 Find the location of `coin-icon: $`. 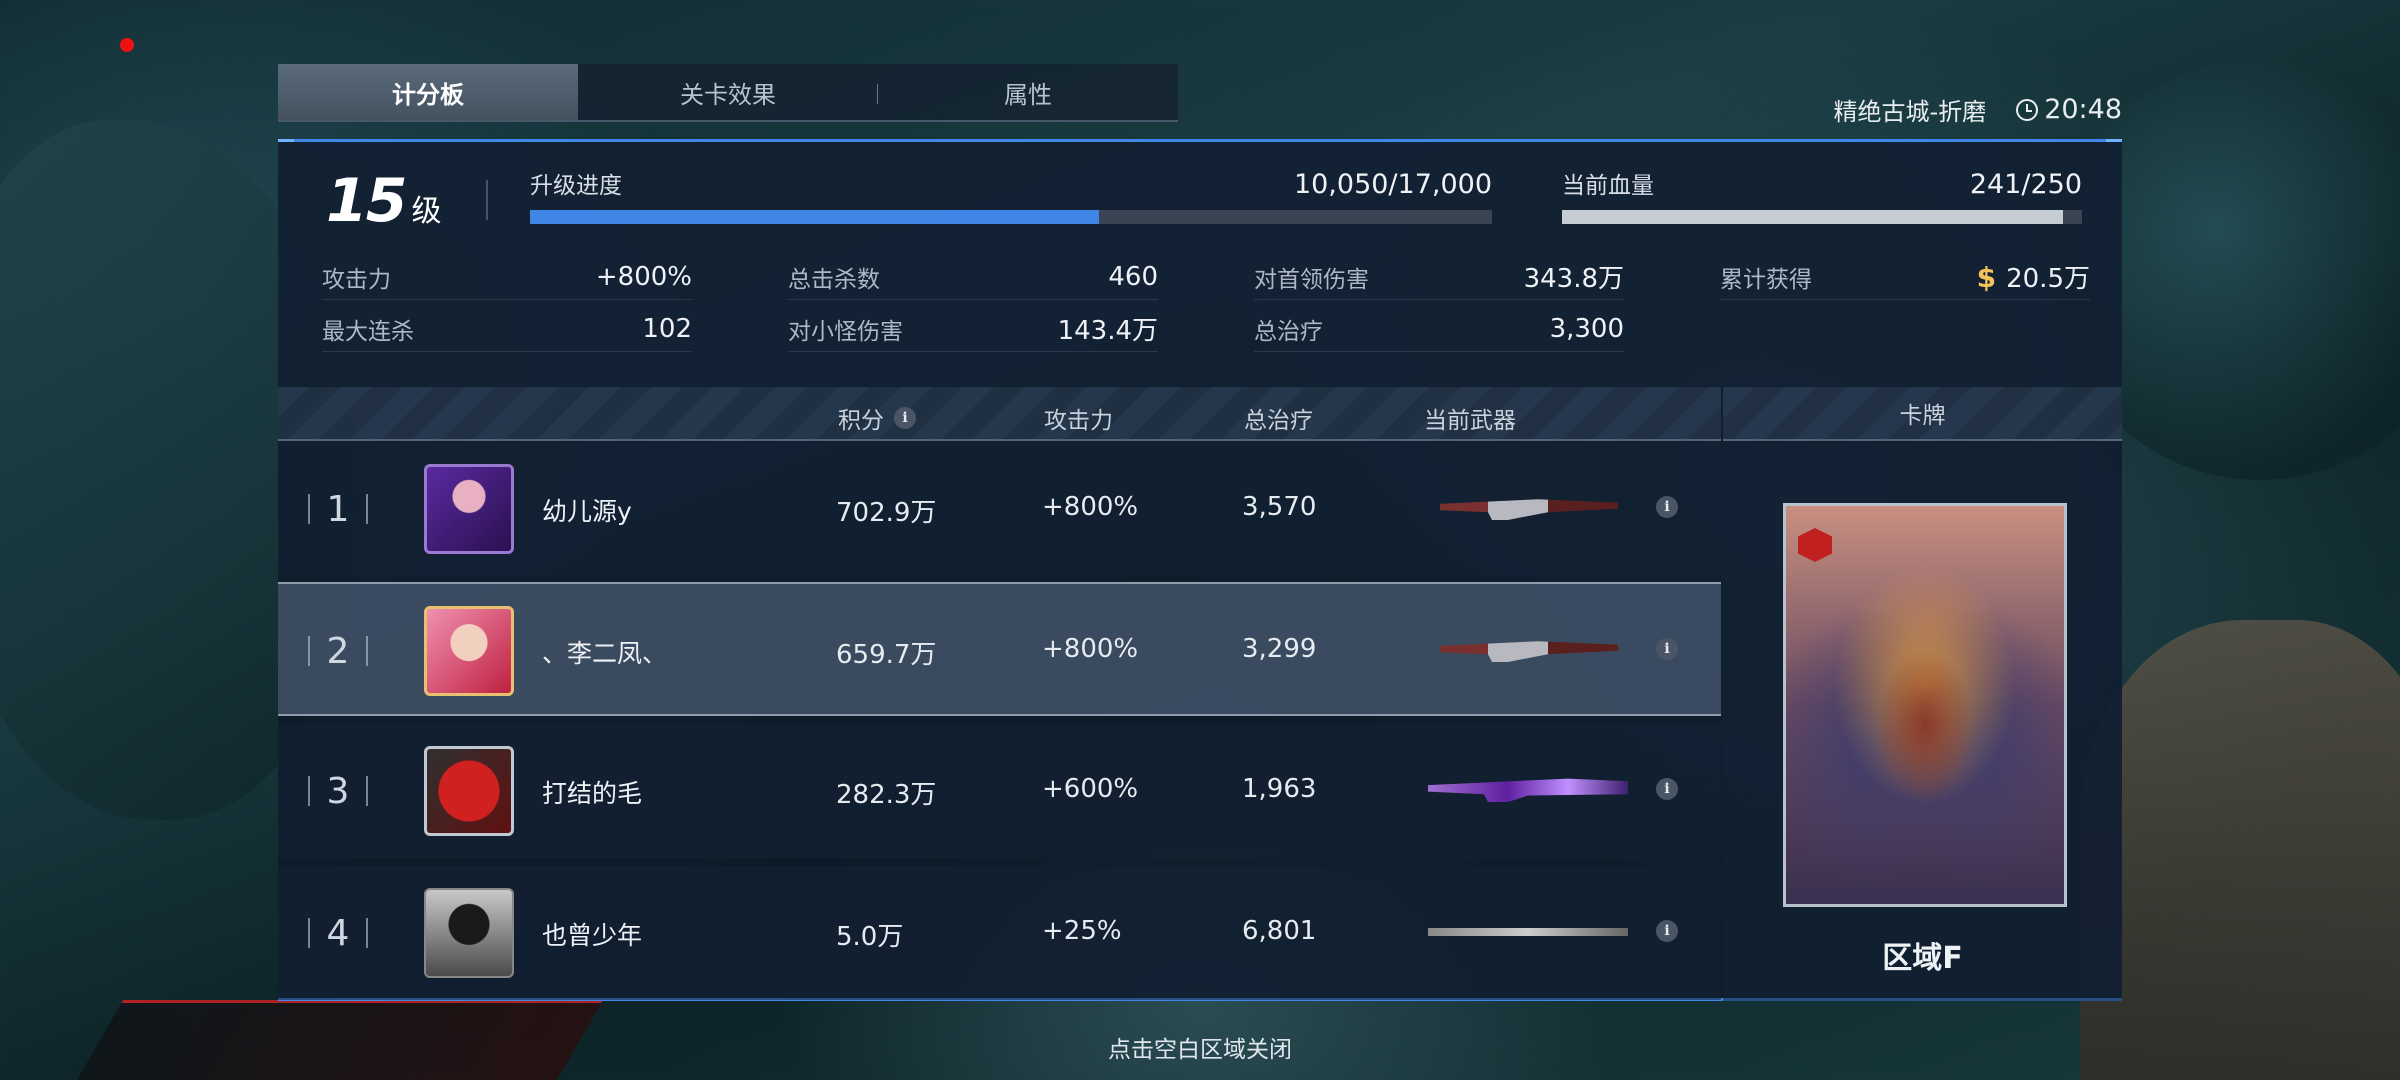

coin-icon: $ is located at coordinates (1986, 277).